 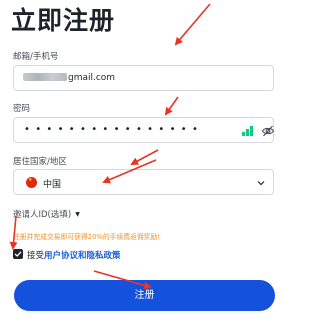 What do you see at coordinates (36, 57) in the screenshot?
I see `email-label: 邮箱/手机号` at bounding box center [36, 57].